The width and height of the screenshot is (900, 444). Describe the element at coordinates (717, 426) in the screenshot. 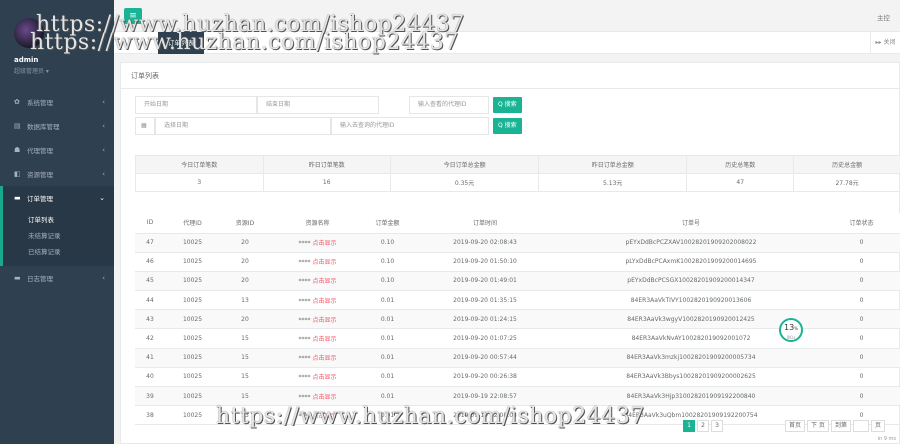

I see `page-button-3: 3` at that location.